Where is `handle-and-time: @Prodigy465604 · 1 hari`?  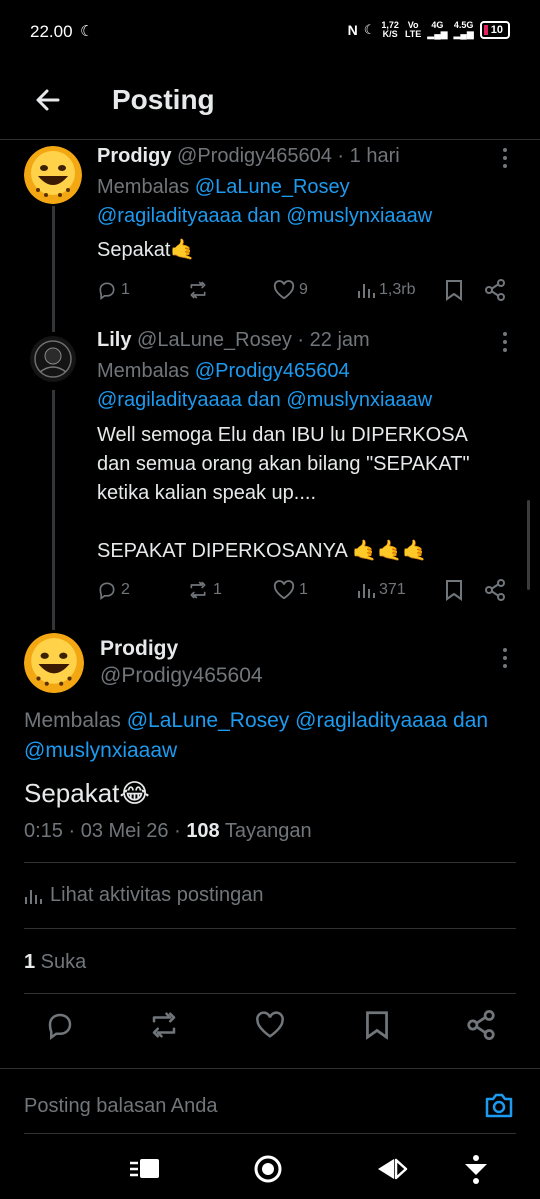 handle-and-time: @Prodigy465604 · 1 hari is located at coordinates (288, 156).